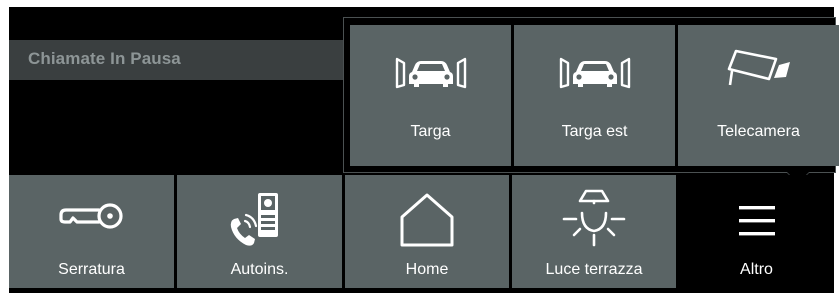 Image resolution: width=840 pixels, height=296 pixels. What do you see at coordinates (427, 220) in the screenshot?
I see `home-icon` at bounding box center [427, 220].